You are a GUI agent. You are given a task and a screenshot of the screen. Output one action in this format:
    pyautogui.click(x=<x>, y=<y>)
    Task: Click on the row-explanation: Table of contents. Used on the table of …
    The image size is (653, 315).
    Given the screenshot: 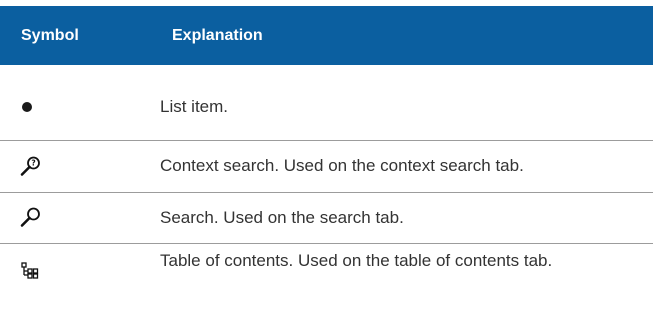 What is the action you would take?
    pyautogui.click(x=356, y=260)
    